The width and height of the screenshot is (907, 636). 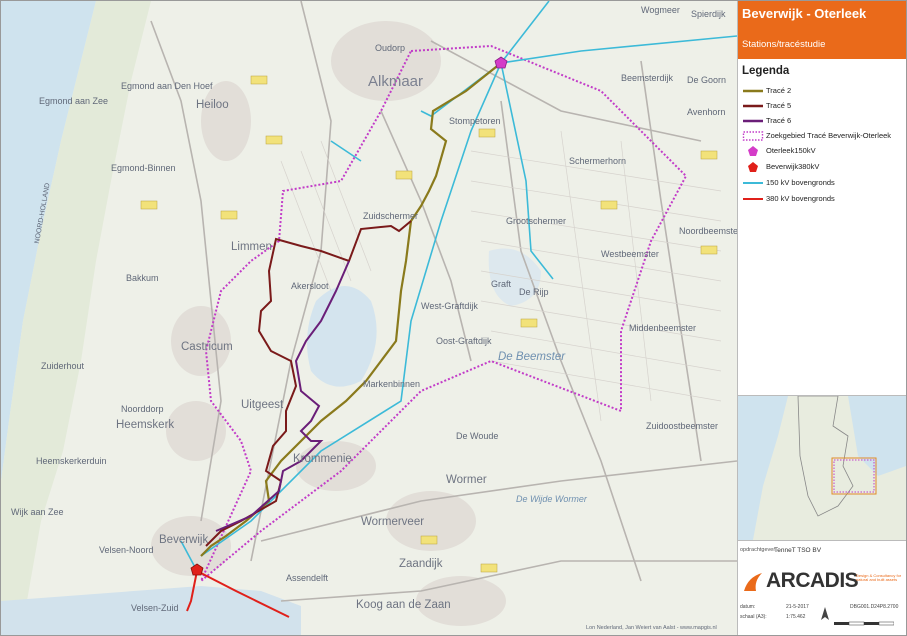 What do you see at coordinates (251, 247) in the screenshot?
I see `label-limmen: Limmen` at bounding box center [251, 247].